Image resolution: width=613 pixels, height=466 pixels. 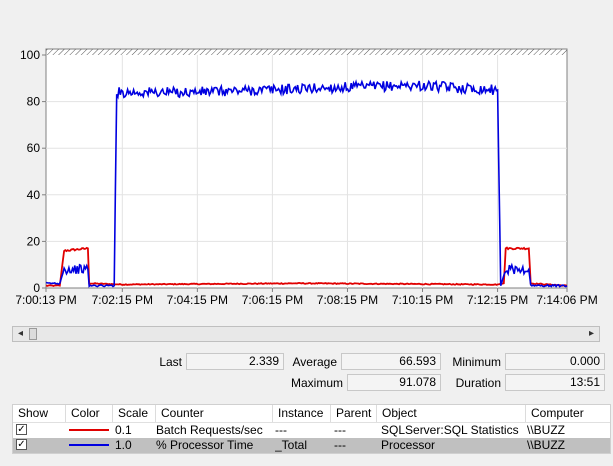 I want to click on duration-label: Duration, so click(x=478, y=383).